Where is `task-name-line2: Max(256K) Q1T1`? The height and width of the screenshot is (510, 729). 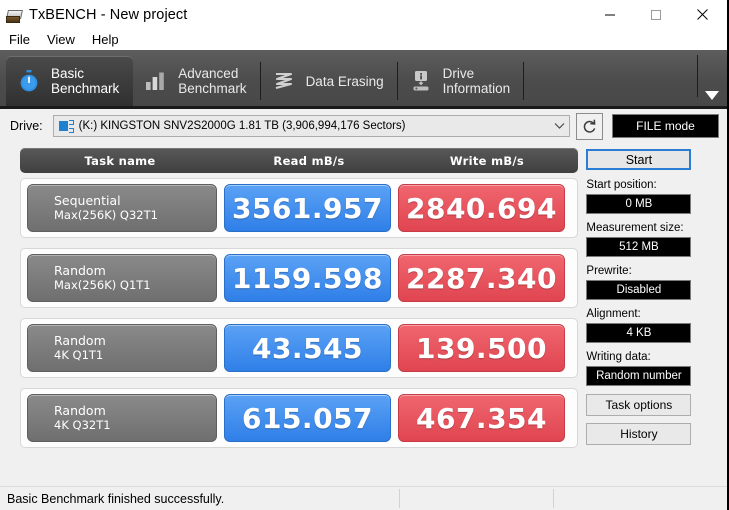 task-name-line2: Max(256K) Q1T1 is located at coordinates (102, 285).